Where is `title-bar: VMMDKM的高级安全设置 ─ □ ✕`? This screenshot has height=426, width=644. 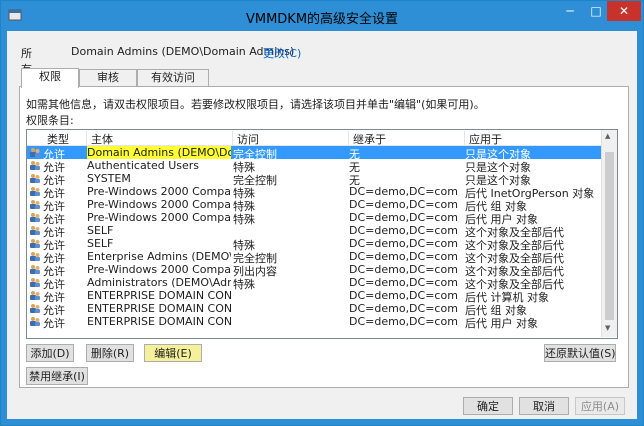
title-bar: VMMDKM的高级安全设置 ─ □ ✕ is located at coordinates (322, 16).